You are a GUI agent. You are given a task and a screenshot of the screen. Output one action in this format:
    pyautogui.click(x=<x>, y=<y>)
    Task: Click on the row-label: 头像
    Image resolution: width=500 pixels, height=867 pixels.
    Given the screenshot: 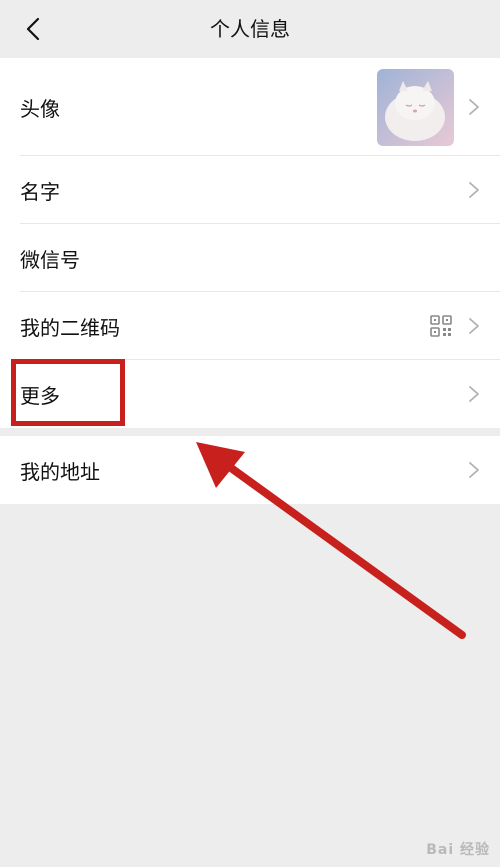 What is the action you would take?
    pyautogui.click(x=40, y=108)
    